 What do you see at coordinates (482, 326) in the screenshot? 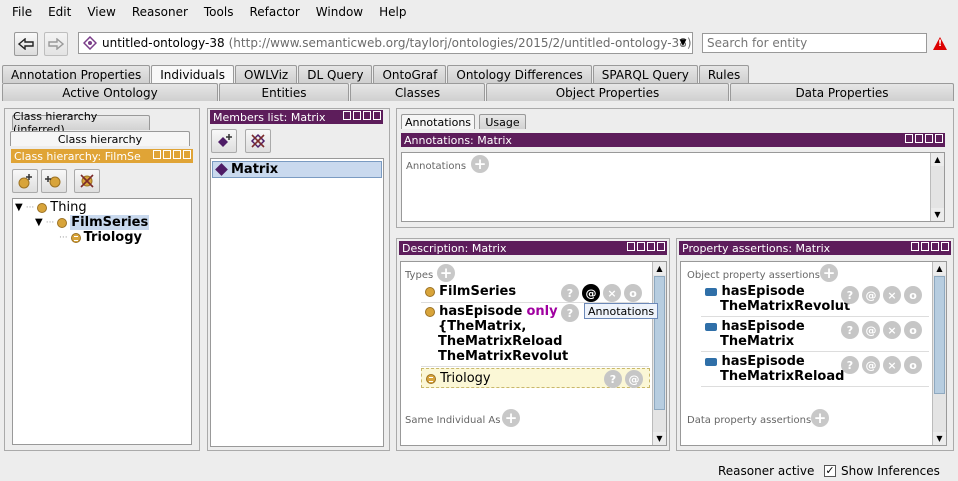
I see `restriction-line: {TheMatrix,` at bounding box center [482, 326].